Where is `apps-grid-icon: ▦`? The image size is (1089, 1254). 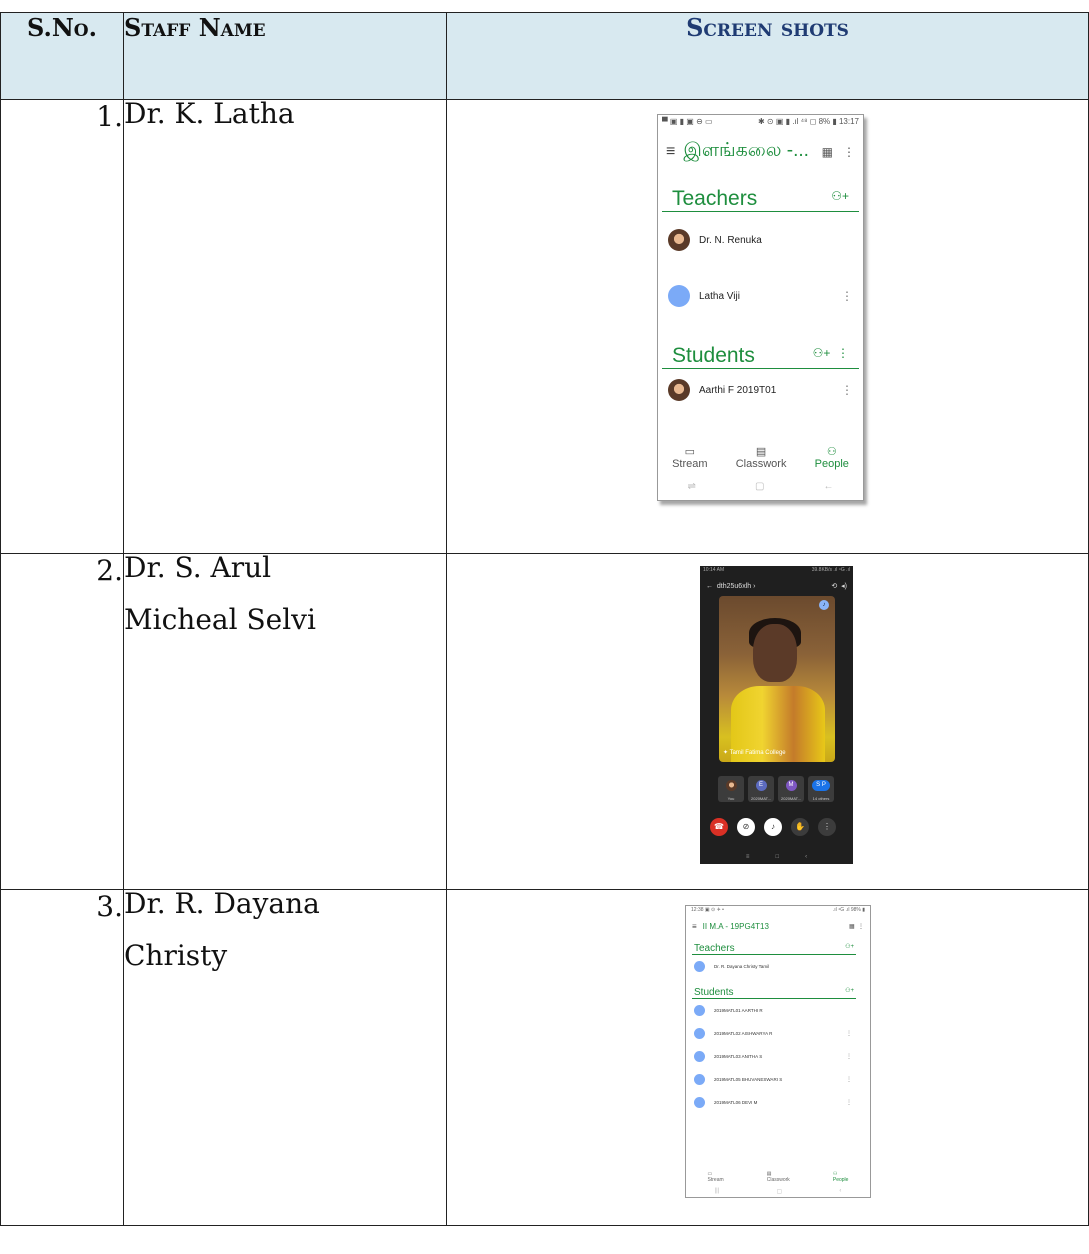 apps-grid-icon: ▦ is located at coordinates (827, 152).